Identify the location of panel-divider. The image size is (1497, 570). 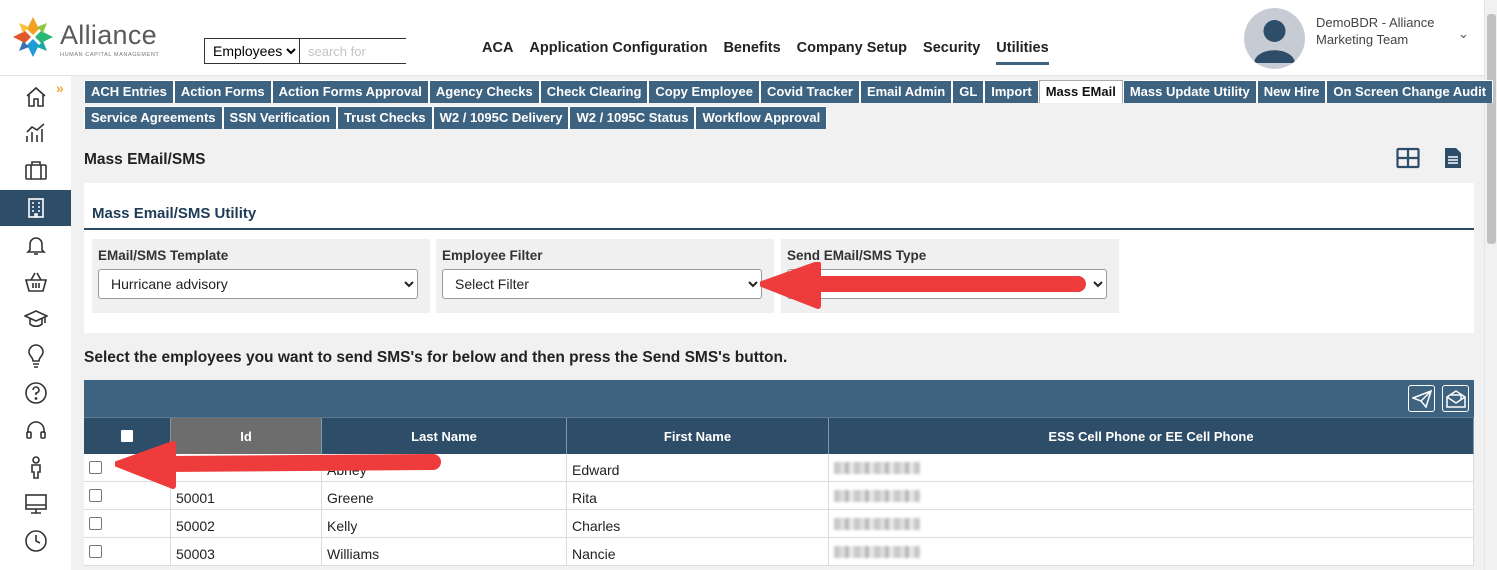
(779, 229).